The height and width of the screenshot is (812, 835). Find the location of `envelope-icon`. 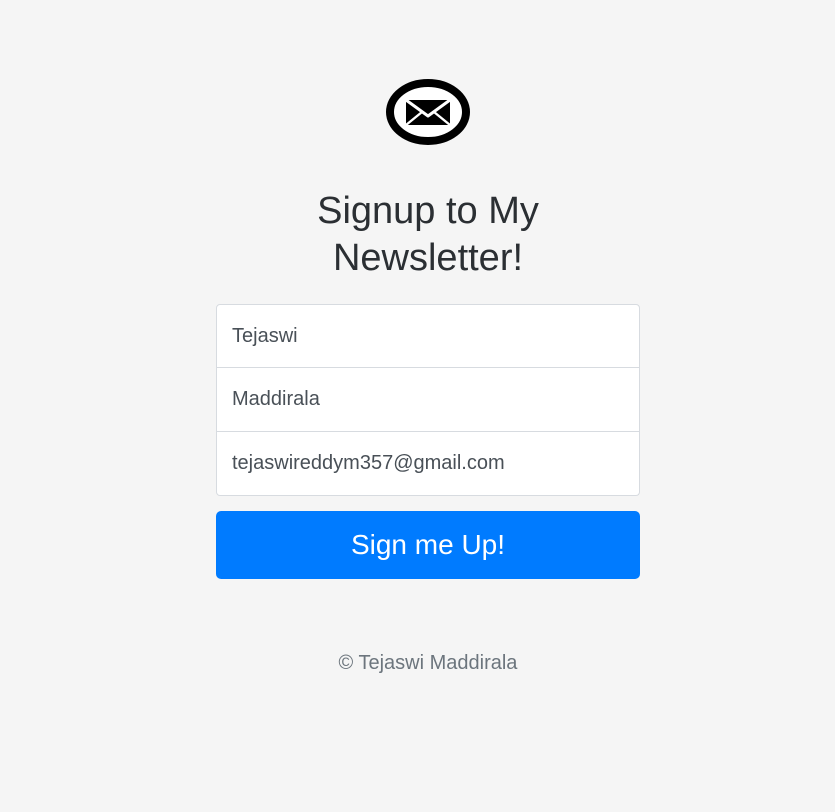

envelope-icon is located at coordinates (428, 112).